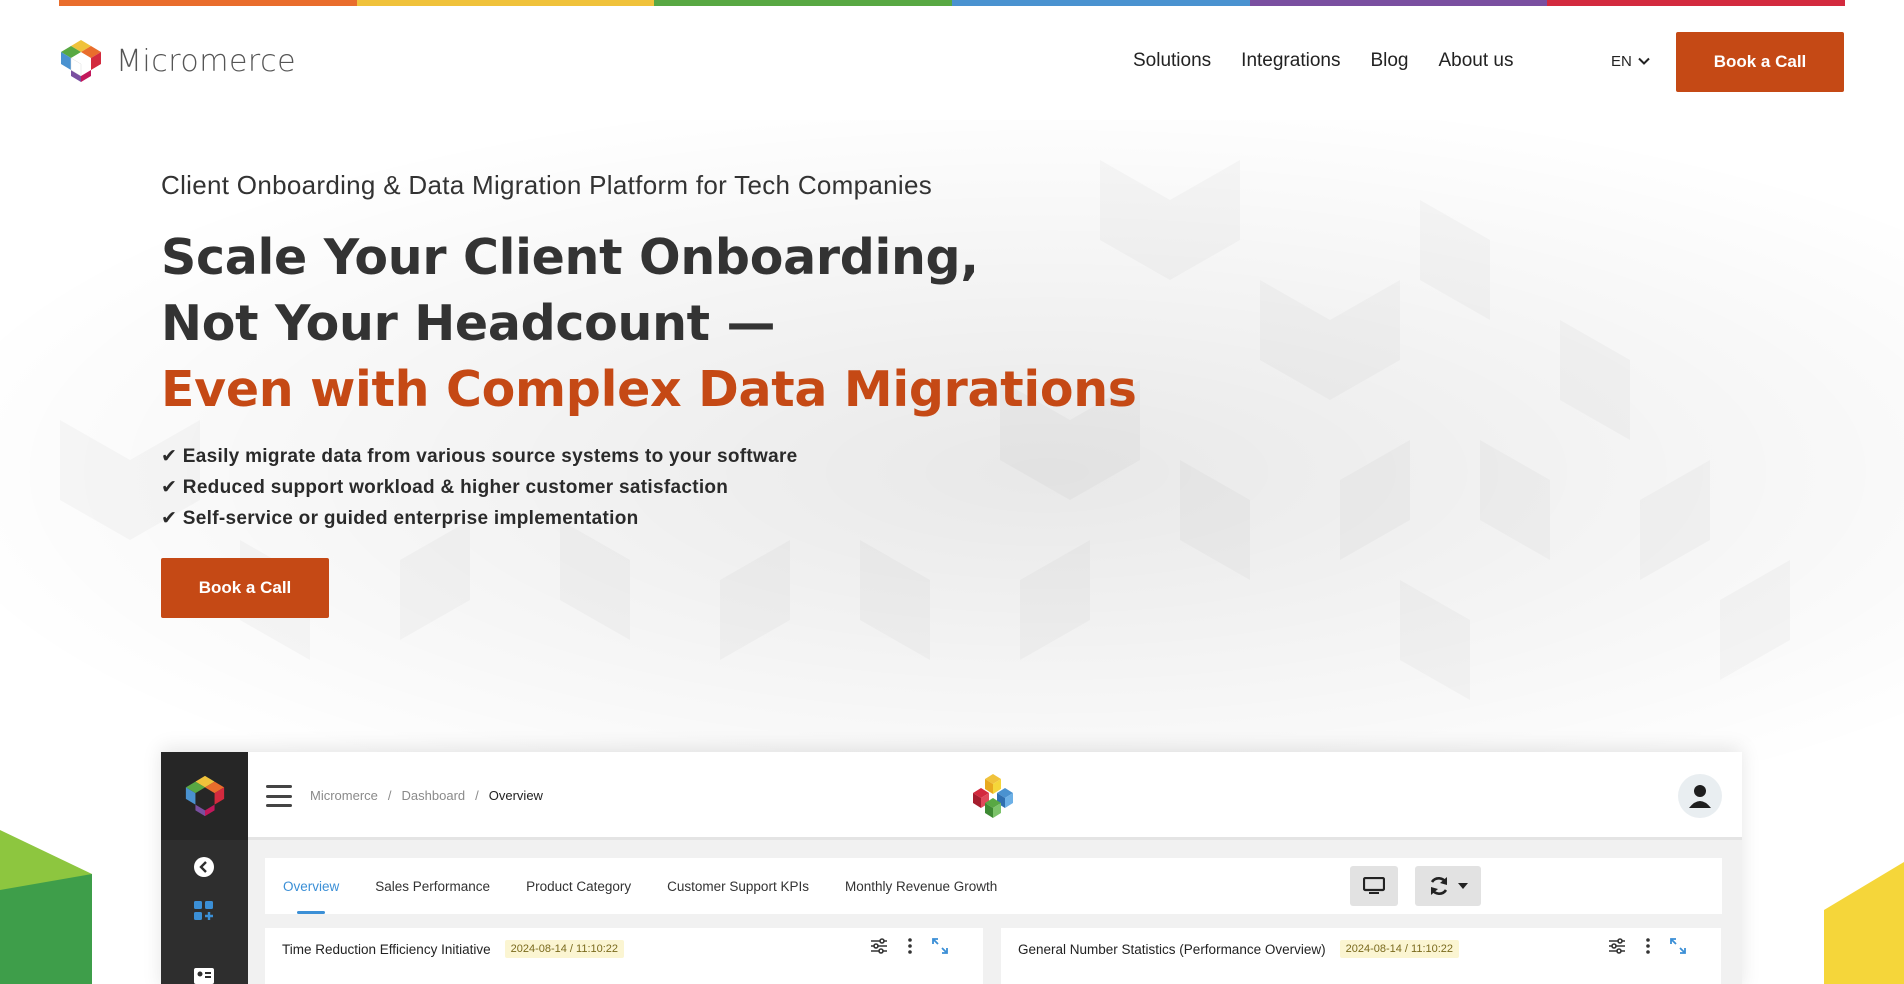 This screenshot has width=1904, height=984. I want to click on sidebar-logo, so click(204, 796).